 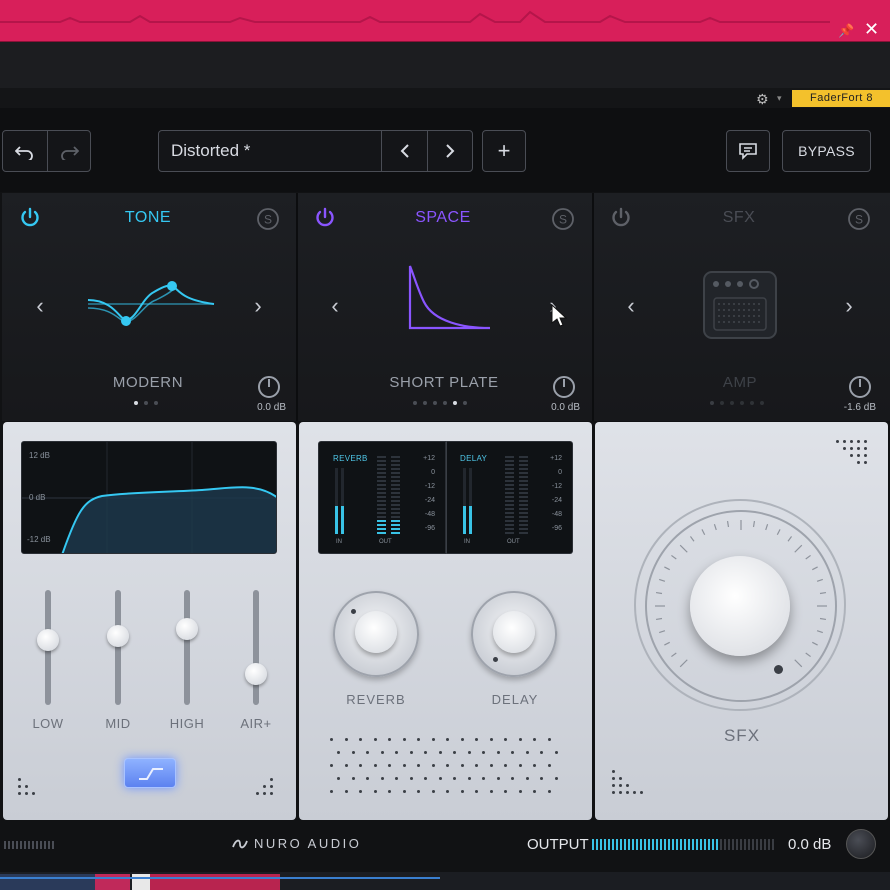 I want to click on space-title: SPACE, so click(x=443, y=217).